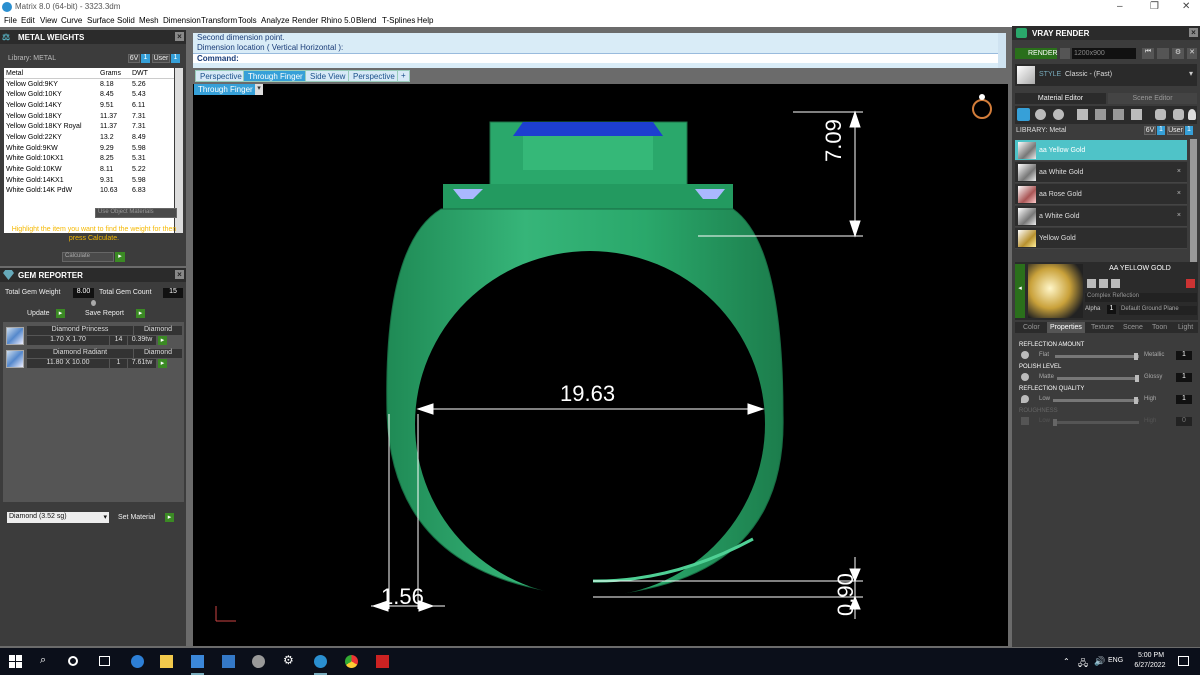 The width and height of the screenshot is (1200, 675). I want to click on update-go-icon: ▸, so click(60, 313).